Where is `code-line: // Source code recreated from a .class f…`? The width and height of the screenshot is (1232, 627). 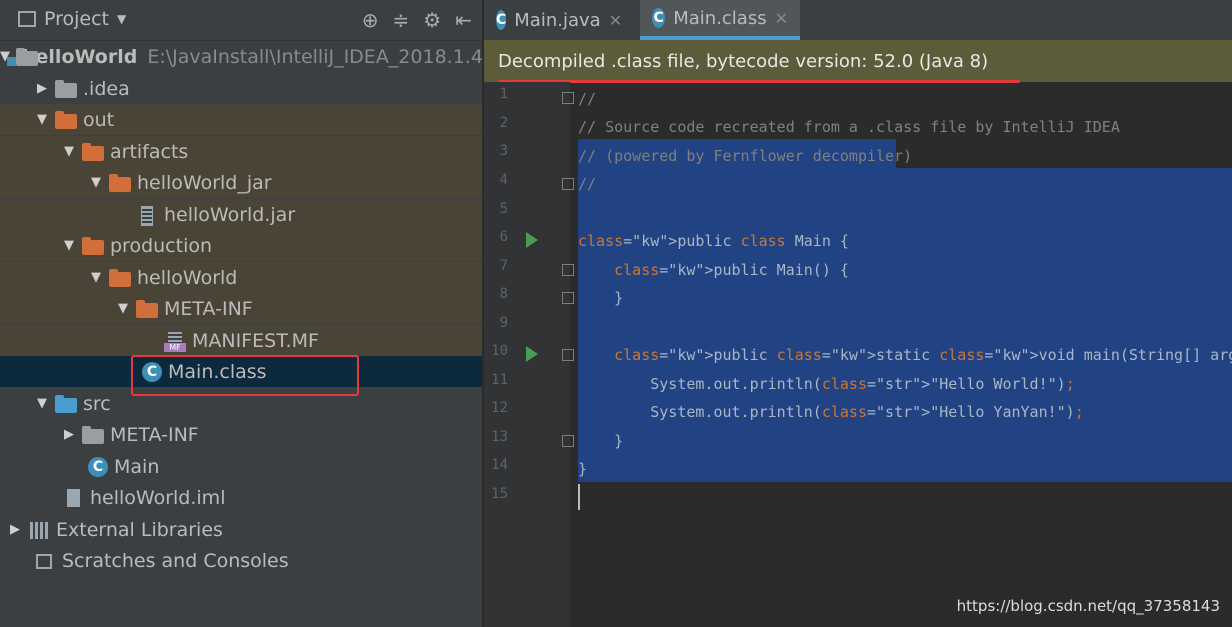
code-line: // Source code recreated from a .class f… is located at coordinates (849, 127).